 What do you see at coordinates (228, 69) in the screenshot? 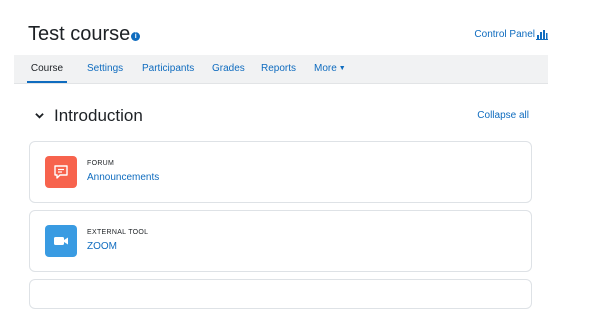
I see `tab-grades: Grades` at bounding box center [228, 69].